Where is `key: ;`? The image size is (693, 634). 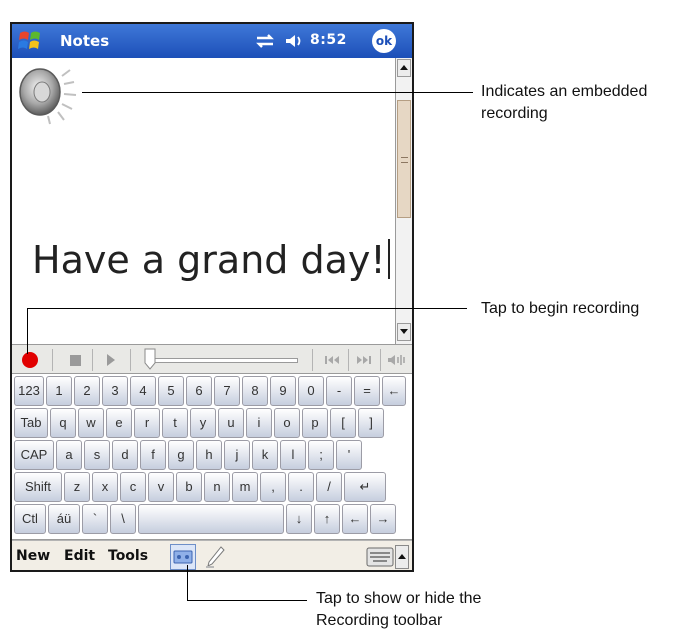 key: ; is located at coordinates (321, 455).